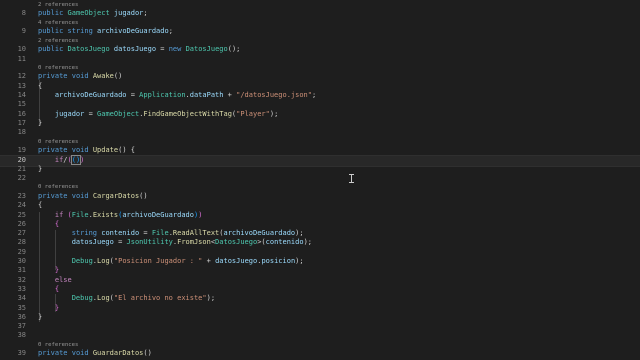  Describe the element at coordinates (126, 298) in the screenshot. I see `code-text: Debug.Log("El archivo no existe");` at that location.